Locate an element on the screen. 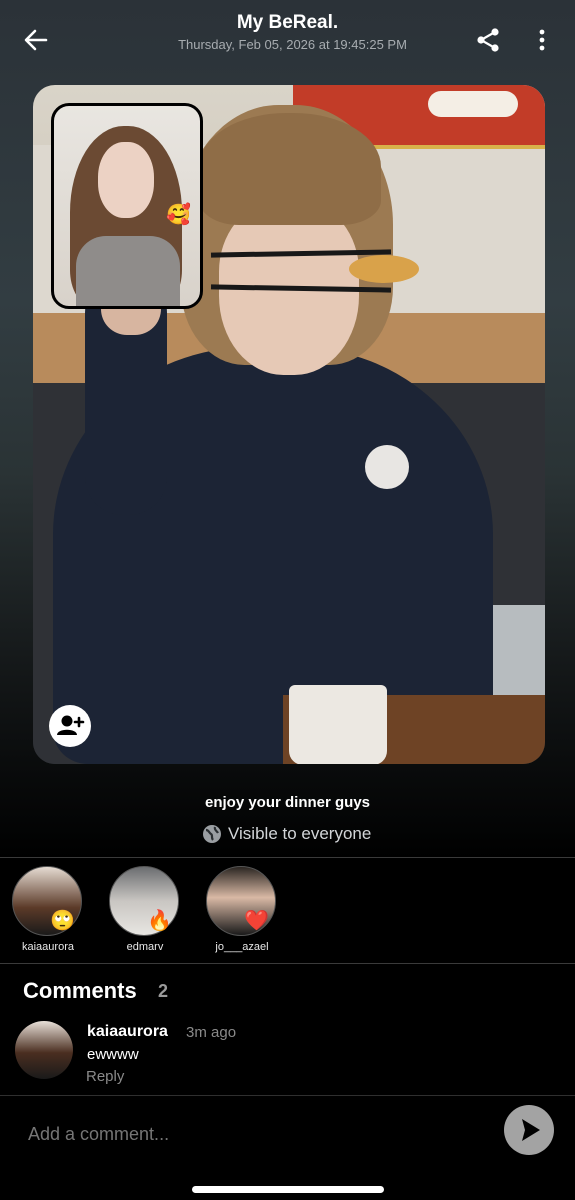 The height and width of the screenshot is (1200, 575). reaction-emoji: 🔥 is located at coordinates (159, 921).